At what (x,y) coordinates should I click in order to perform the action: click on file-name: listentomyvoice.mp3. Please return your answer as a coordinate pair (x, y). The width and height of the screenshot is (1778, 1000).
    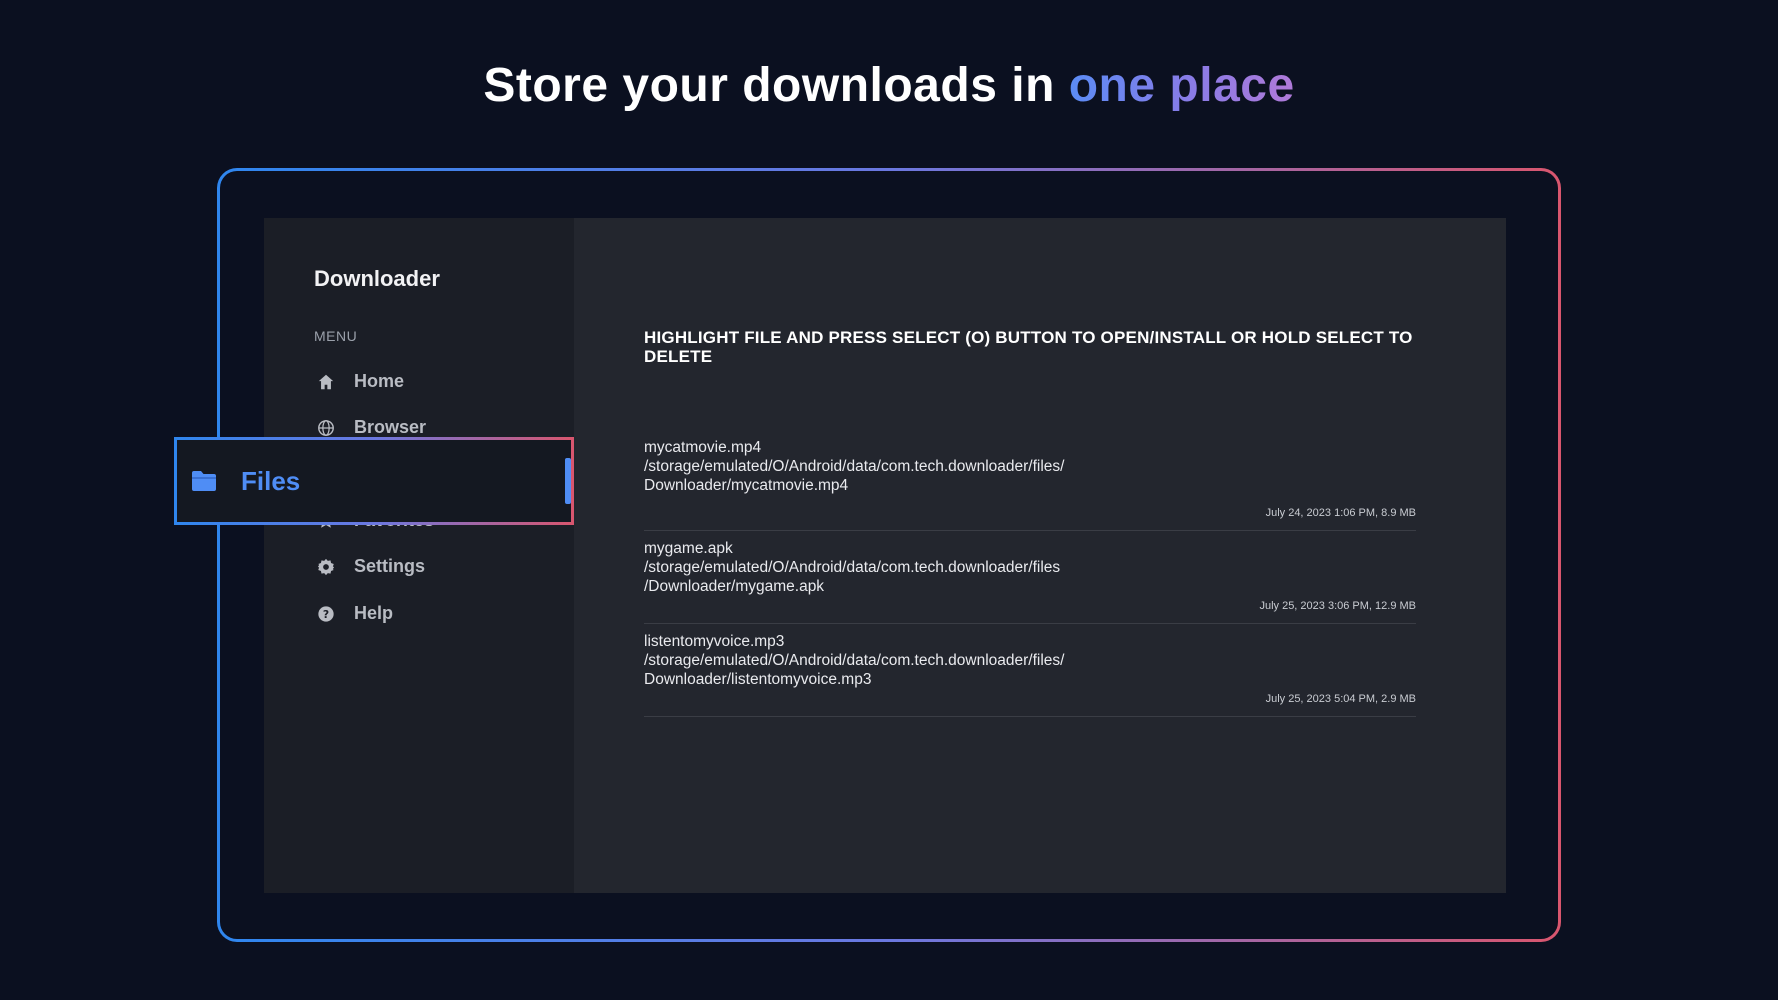
    Looking at the image, I should click on (714, 641).